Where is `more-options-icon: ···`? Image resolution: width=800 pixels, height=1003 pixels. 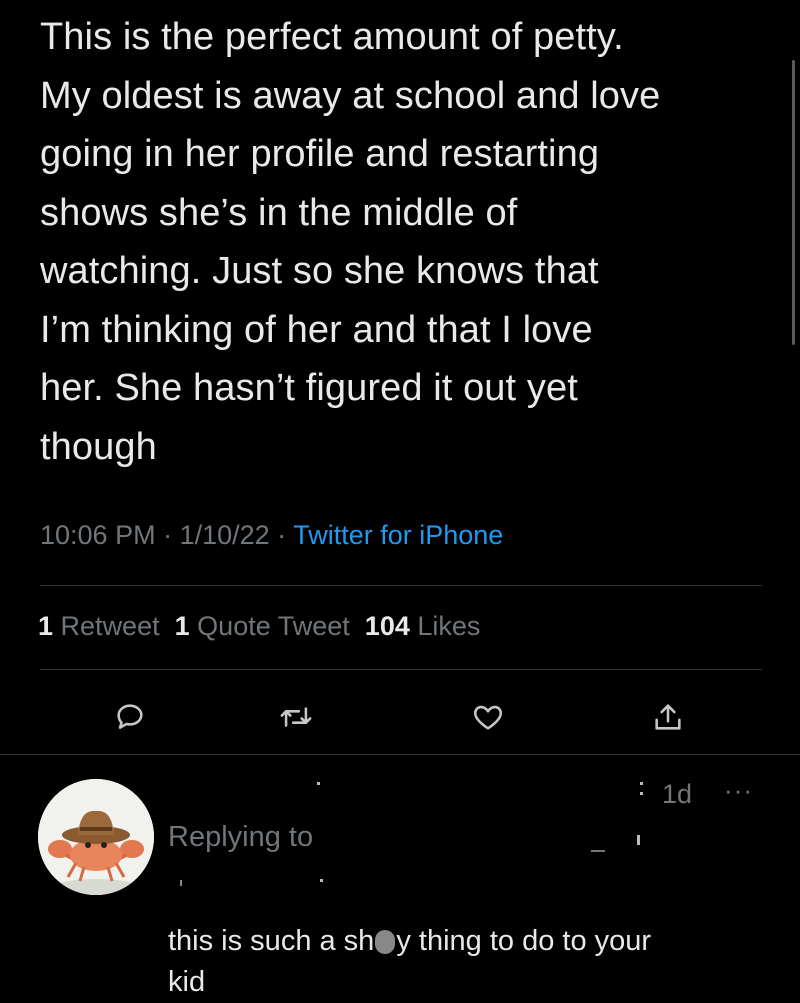 more-options-icon: ··· is located at coordinates (738, 790).